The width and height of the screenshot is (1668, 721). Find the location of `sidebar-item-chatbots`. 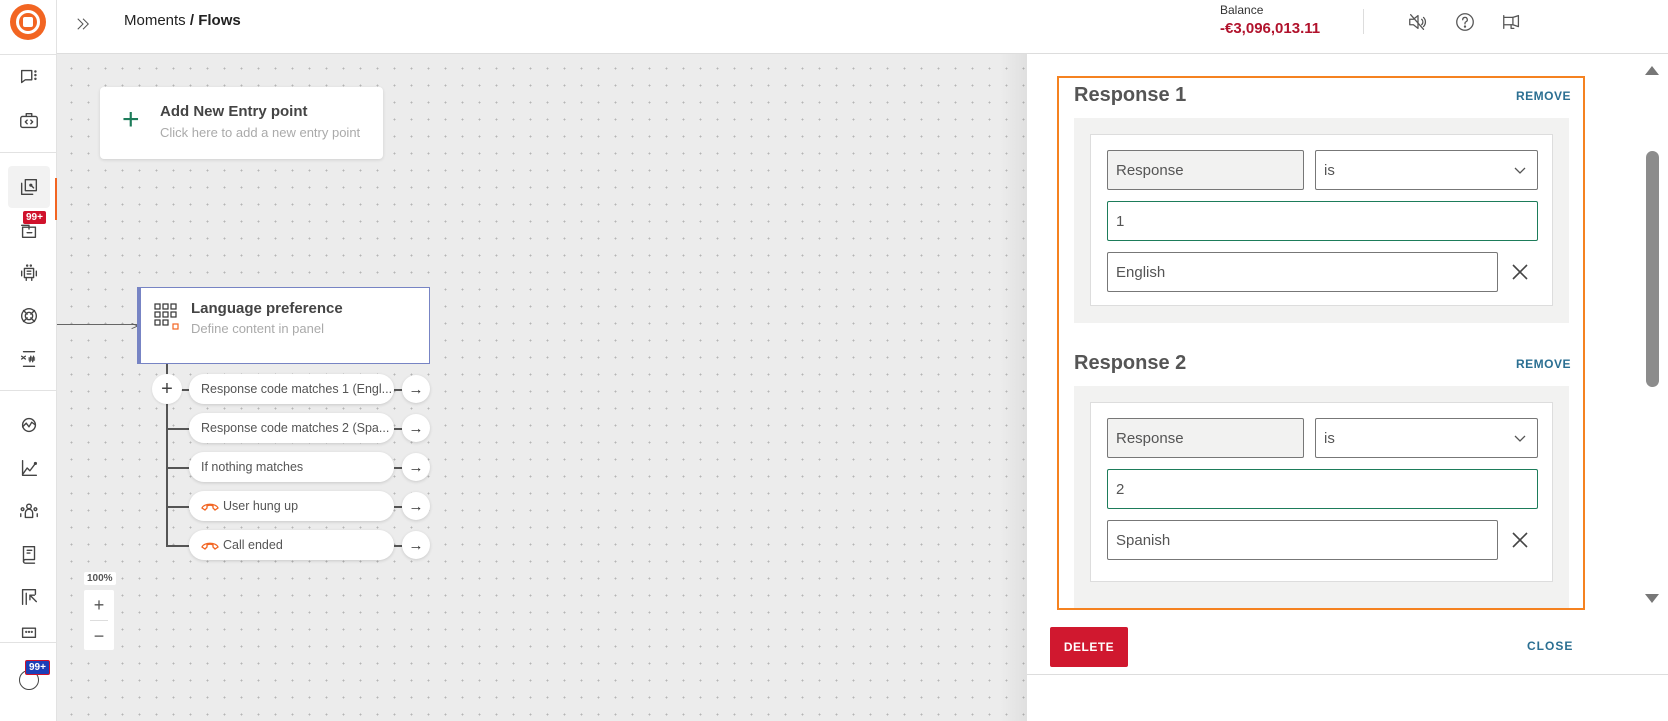

sidebar-item-chatbots is located at coordinates (29, 273).